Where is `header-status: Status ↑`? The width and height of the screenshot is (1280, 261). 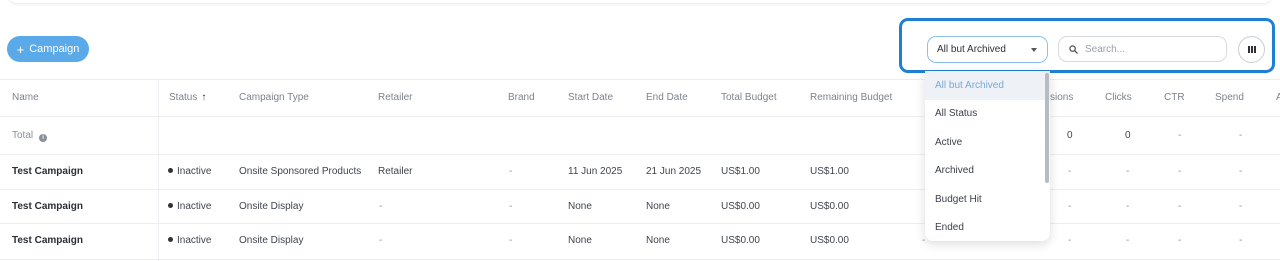
header-status: Status ↑ is located at coordinates (187, 98).